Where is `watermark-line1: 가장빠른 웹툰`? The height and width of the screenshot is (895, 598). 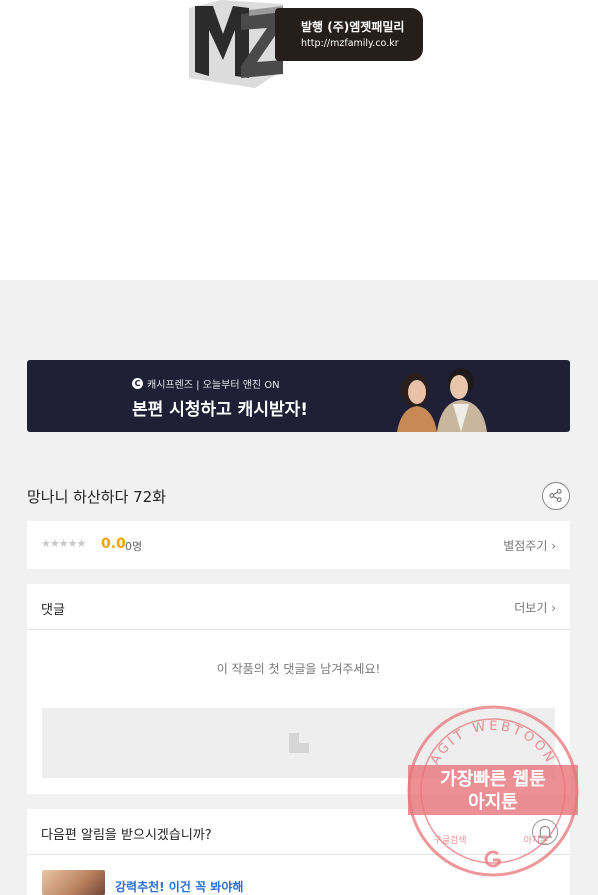
watermark-line1: 가장빠른 웹툰 is located at coordinates (493, 779).